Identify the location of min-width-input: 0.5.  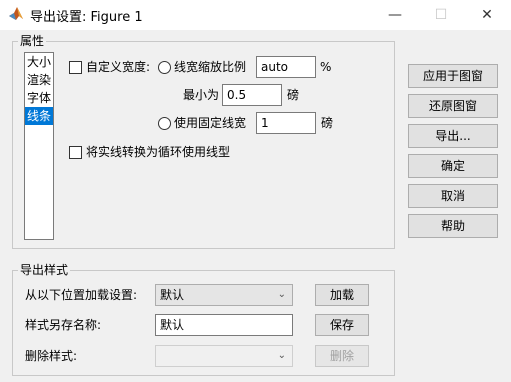
(252, 95).